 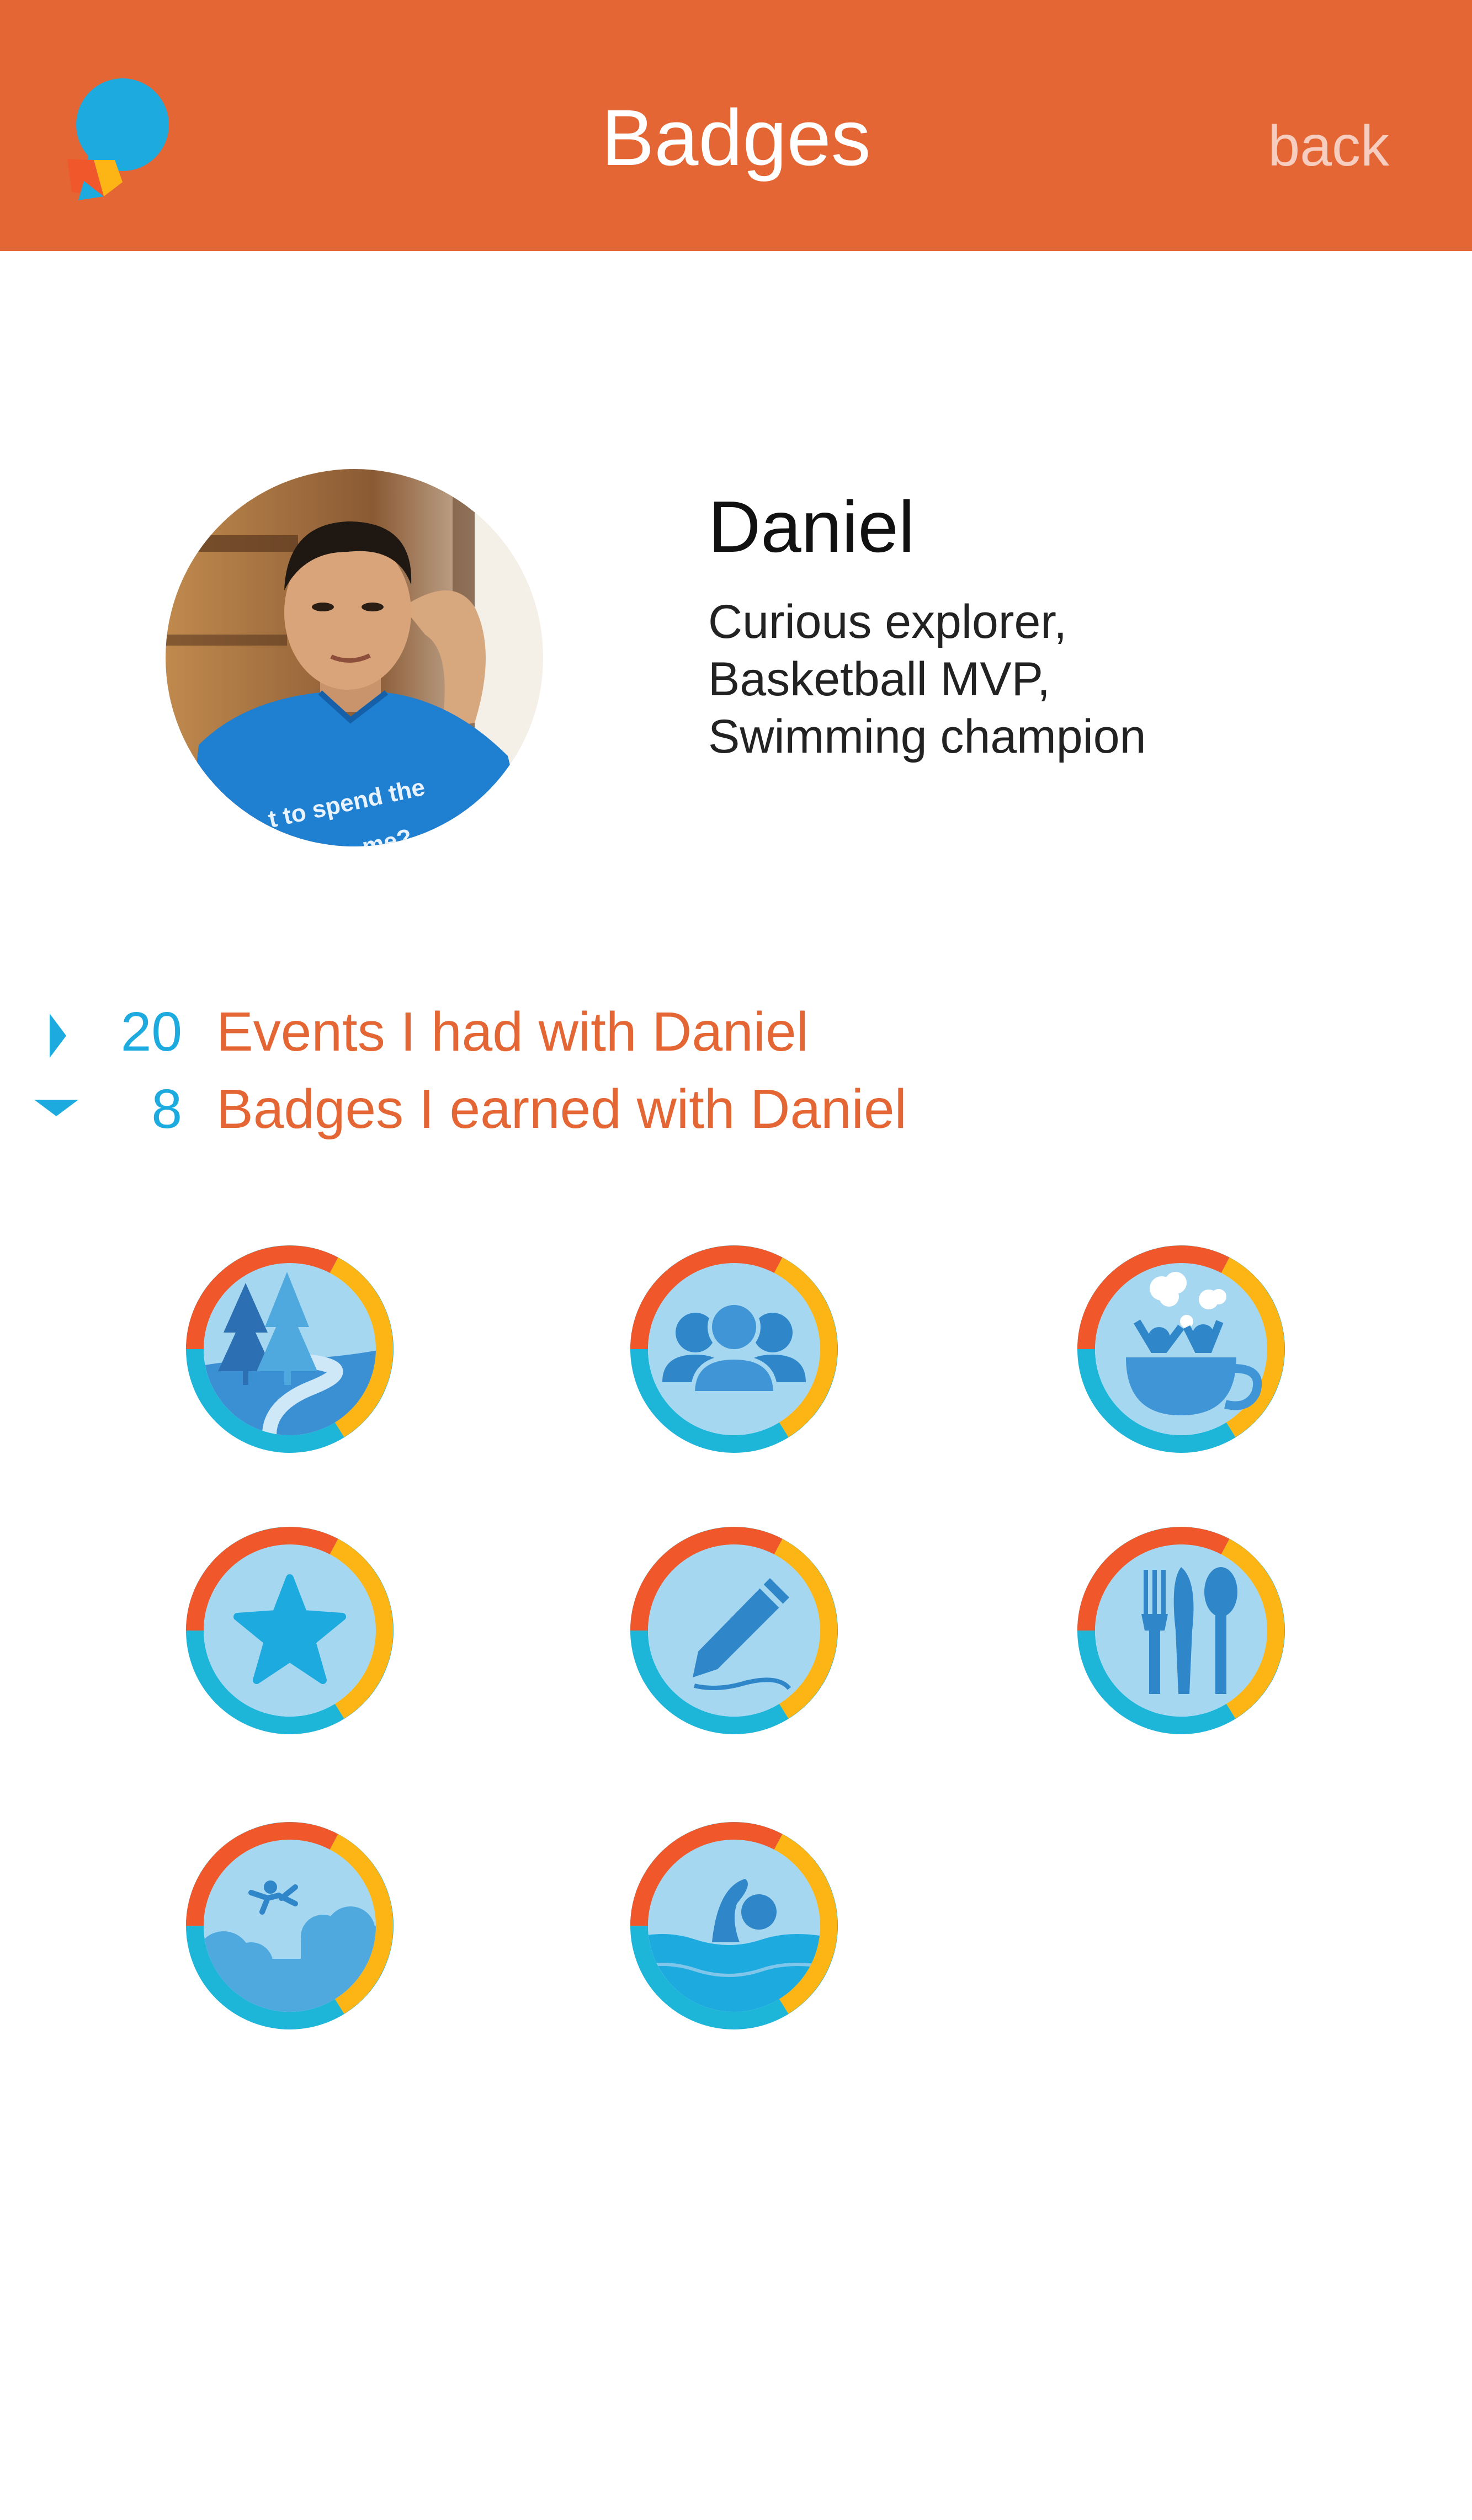 I want to click on expand-right-icon, so click(x=58, y=1036).